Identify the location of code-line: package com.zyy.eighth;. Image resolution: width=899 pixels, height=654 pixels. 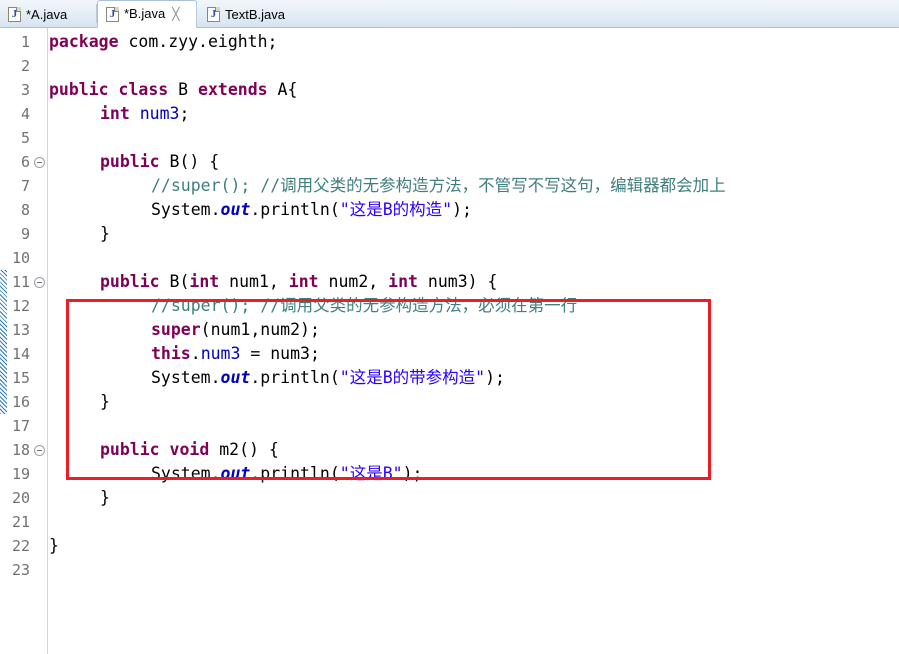
(163, 42).